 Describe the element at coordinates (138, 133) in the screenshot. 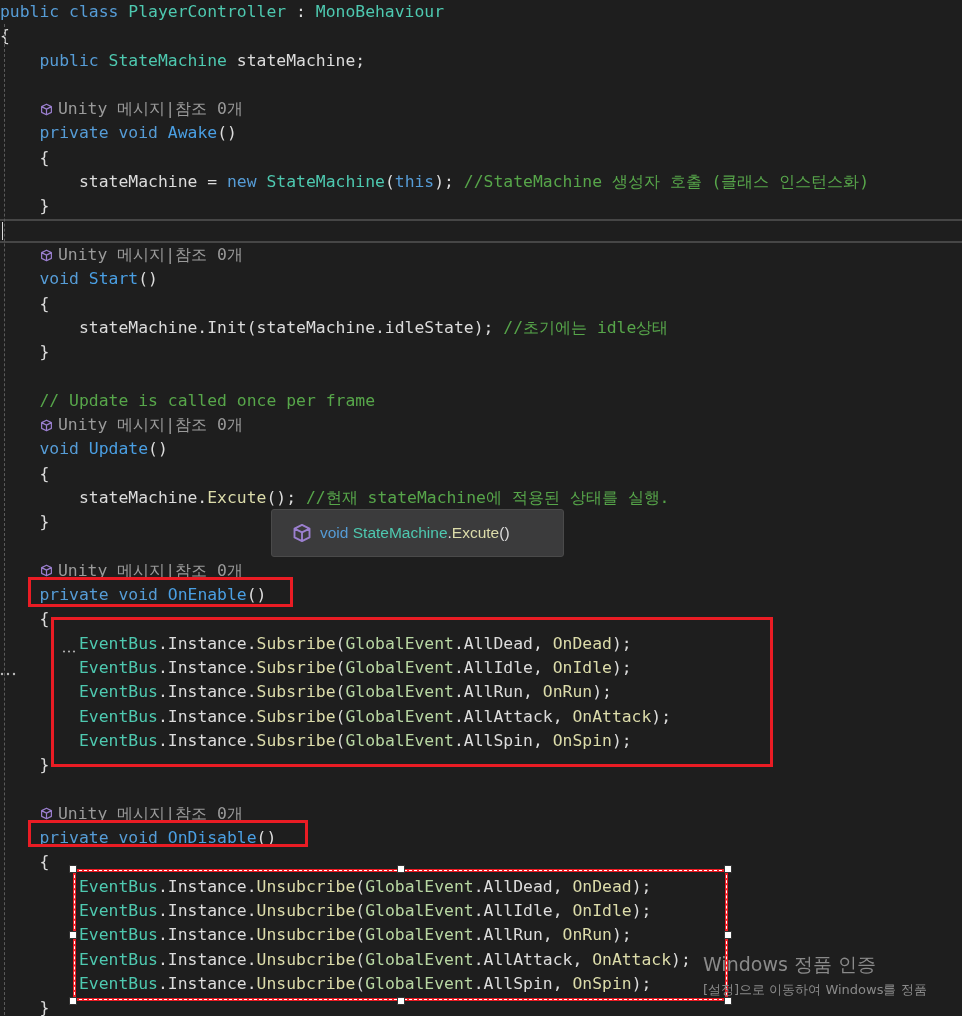

I see `code-line: private void Awake()` at that location.